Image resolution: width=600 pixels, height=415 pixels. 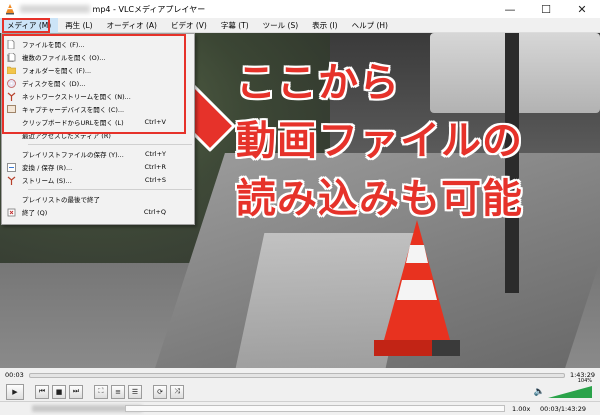 I want to click on maximize-button: ☐, so click(x=546, y=9).